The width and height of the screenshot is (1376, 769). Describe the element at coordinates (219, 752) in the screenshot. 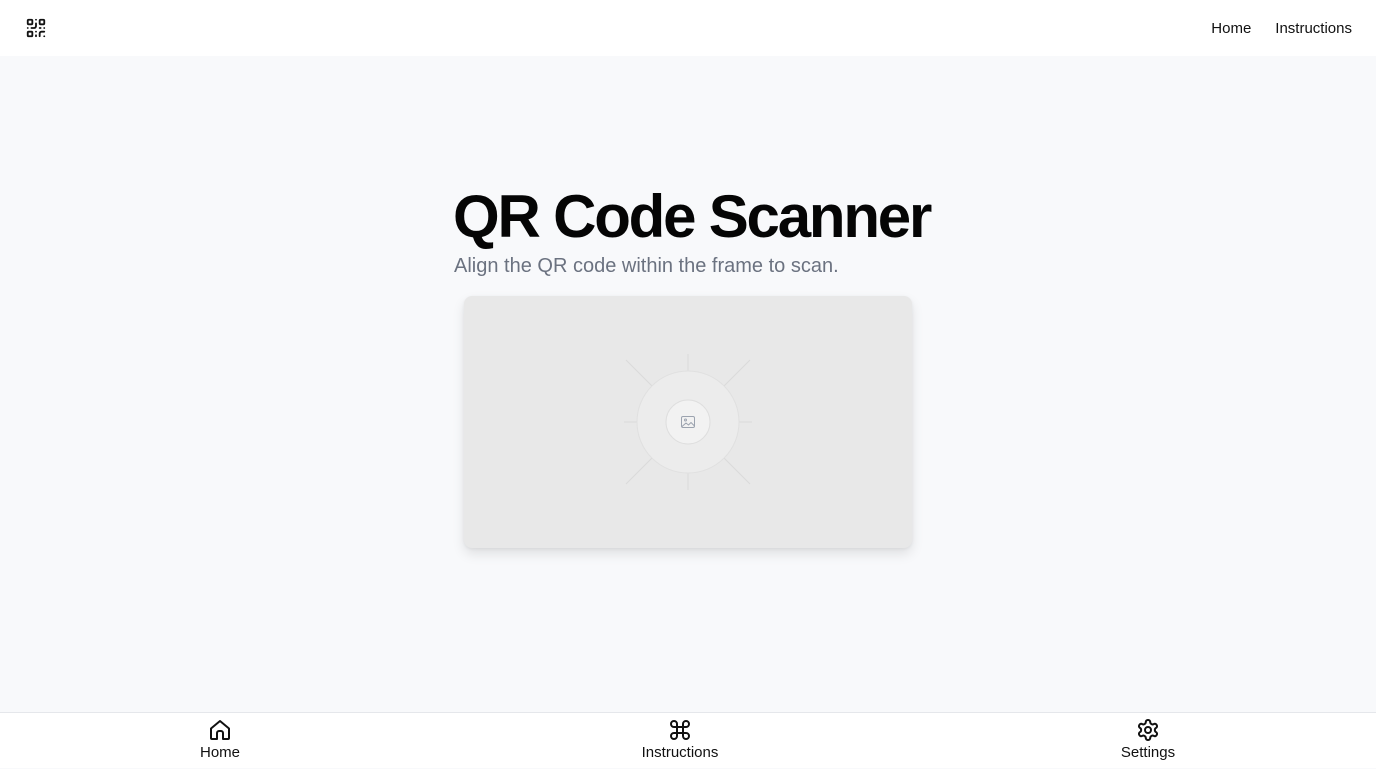

I see `bottom-nav-home-label: Home` at that location.